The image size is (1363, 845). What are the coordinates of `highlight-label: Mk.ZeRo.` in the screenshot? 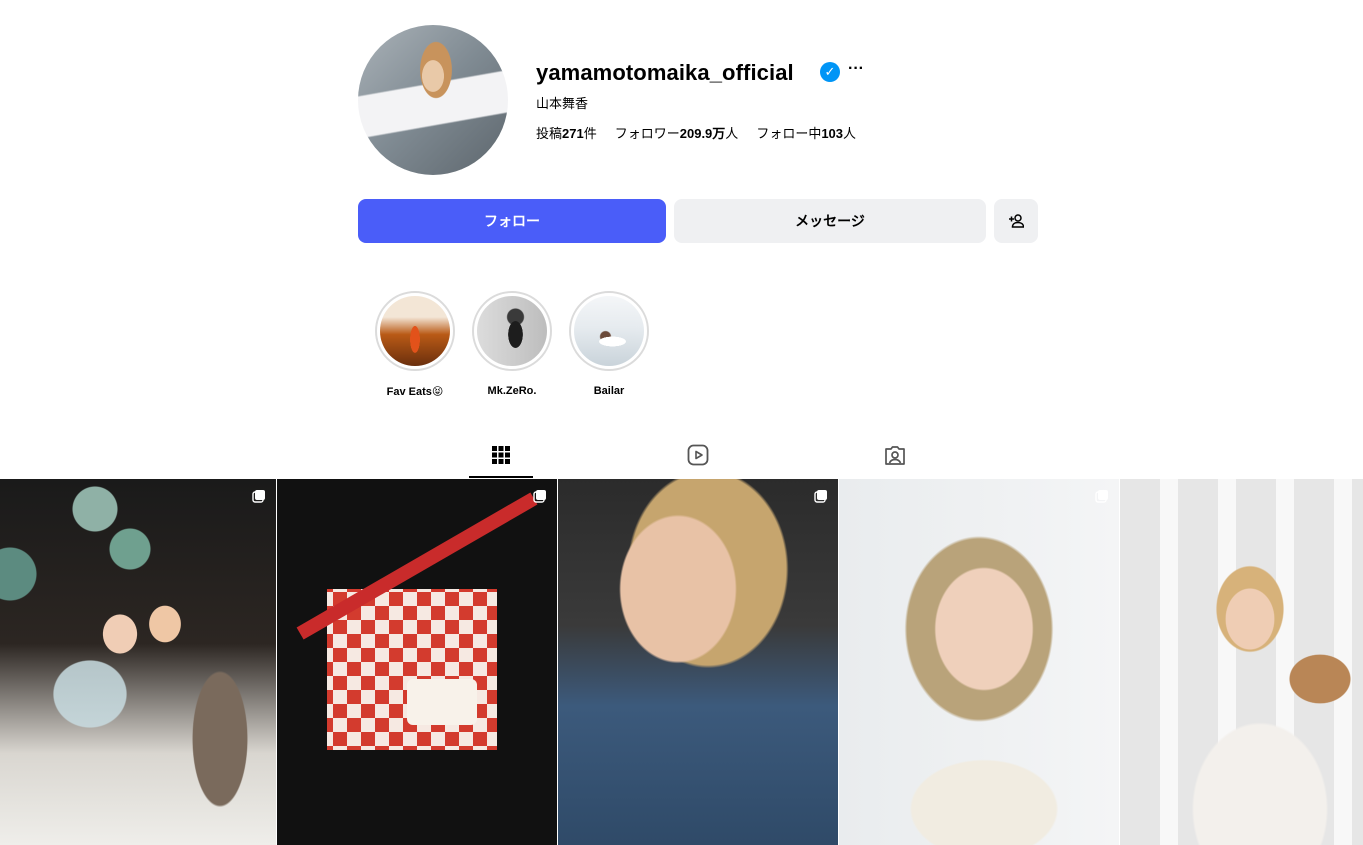 It's located at (512, 391).